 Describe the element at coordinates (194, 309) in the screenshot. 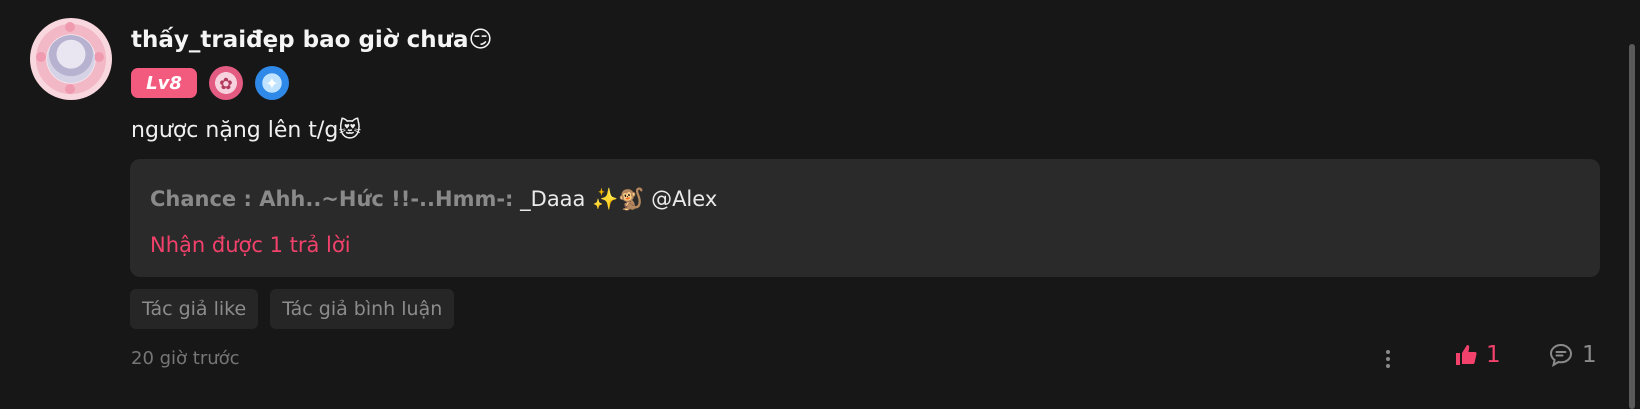

I see `tag-author-like: Tác giả like` at that location.